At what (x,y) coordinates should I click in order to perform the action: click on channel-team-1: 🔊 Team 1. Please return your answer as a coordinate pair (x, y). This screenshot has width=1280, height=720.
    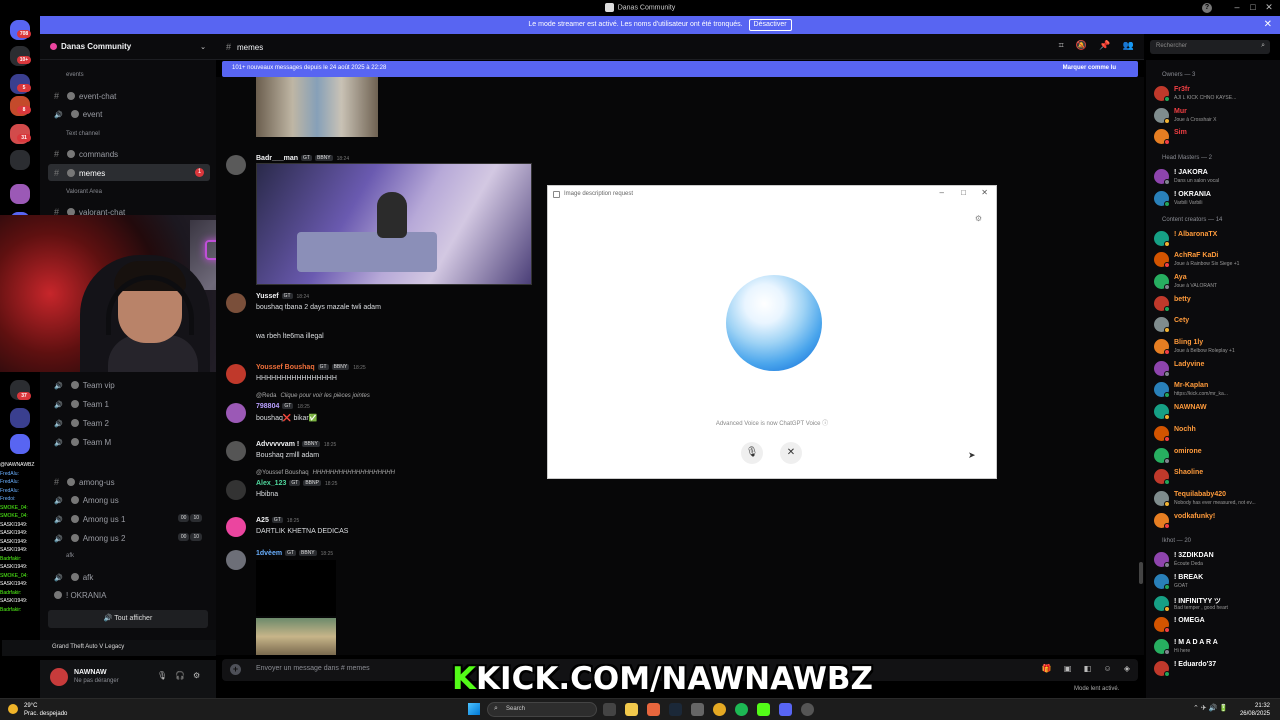
    Looking at the image, I should click on (129, 404).